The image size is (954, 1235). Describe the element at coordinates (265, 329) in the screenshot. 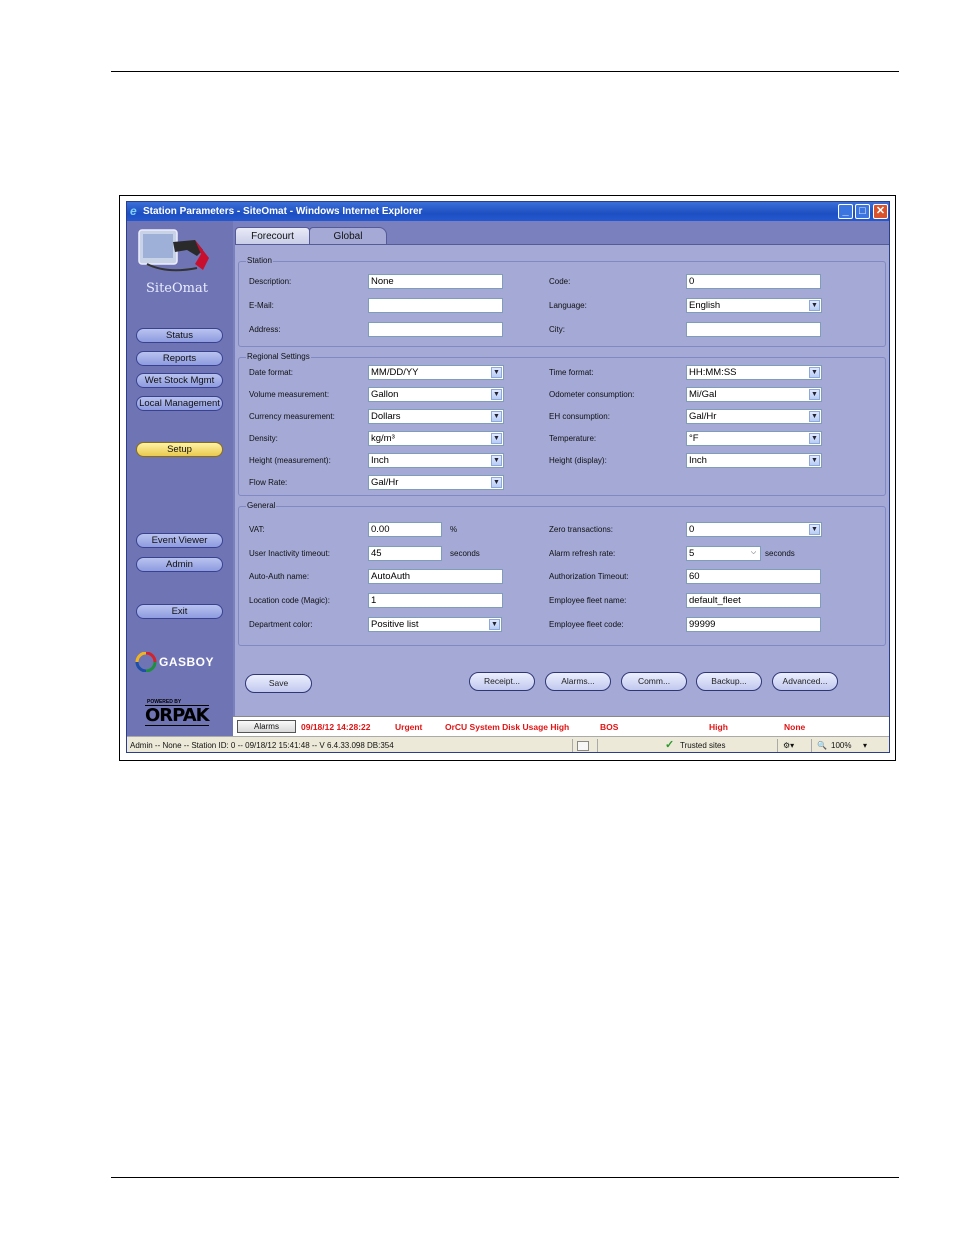

I see `address-label: Address:` at that location.